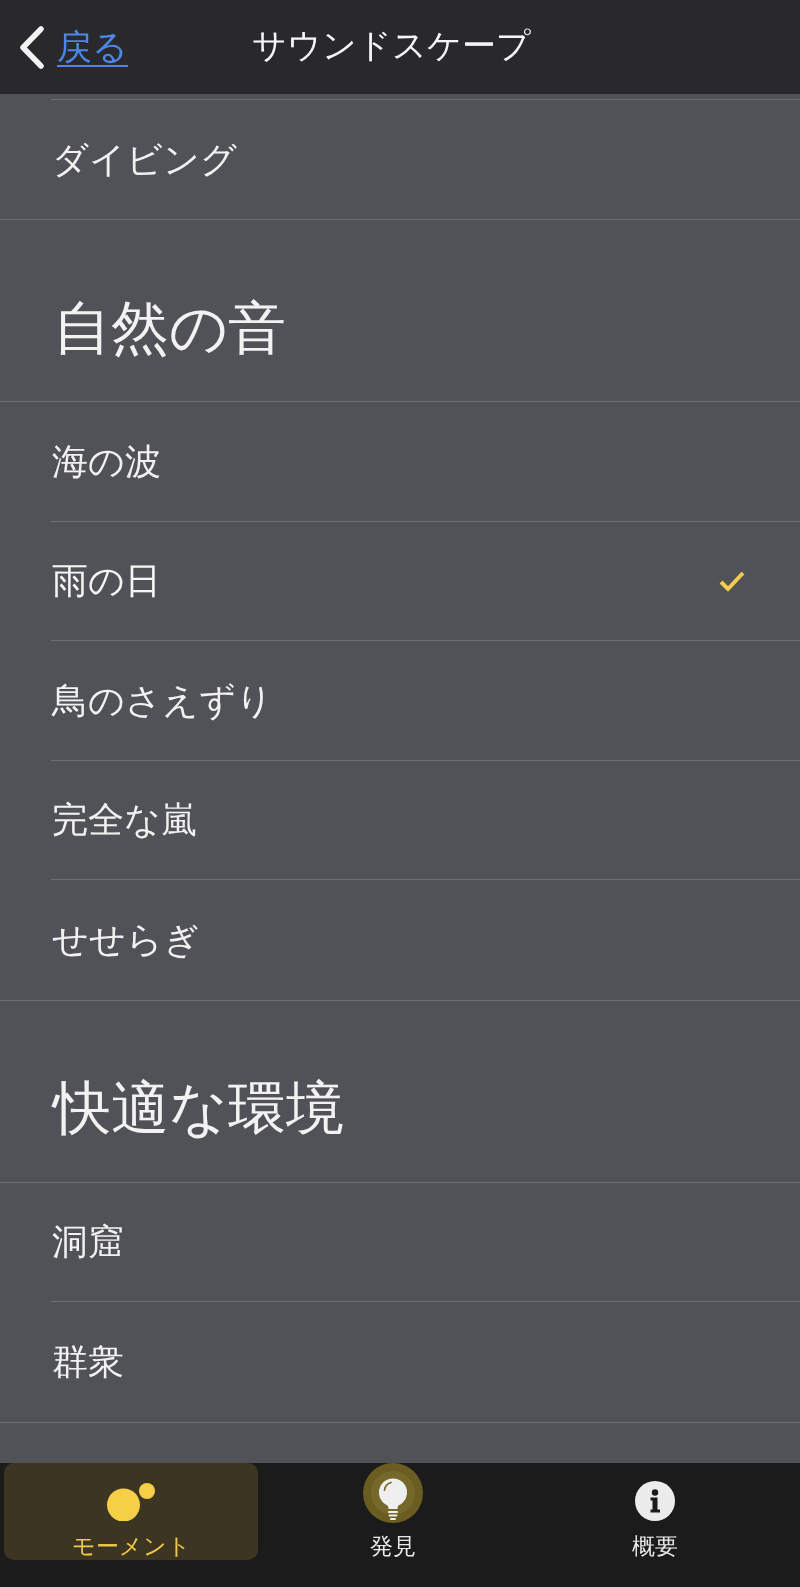 The width and height of the screenshot is (800, 1587). Describe the element at coordinates (732, 580) in the screenshot. I see `checkmark-icon` at that location.